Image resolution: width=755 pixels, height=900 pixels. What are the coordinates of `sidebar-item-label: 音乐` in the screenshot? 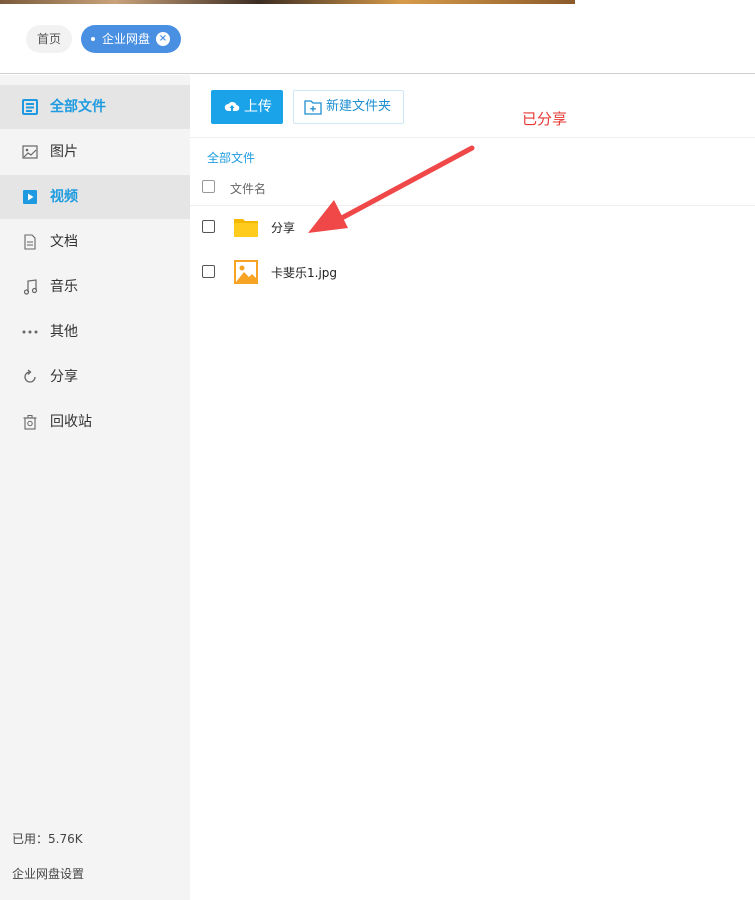 It's located at (64, 287).